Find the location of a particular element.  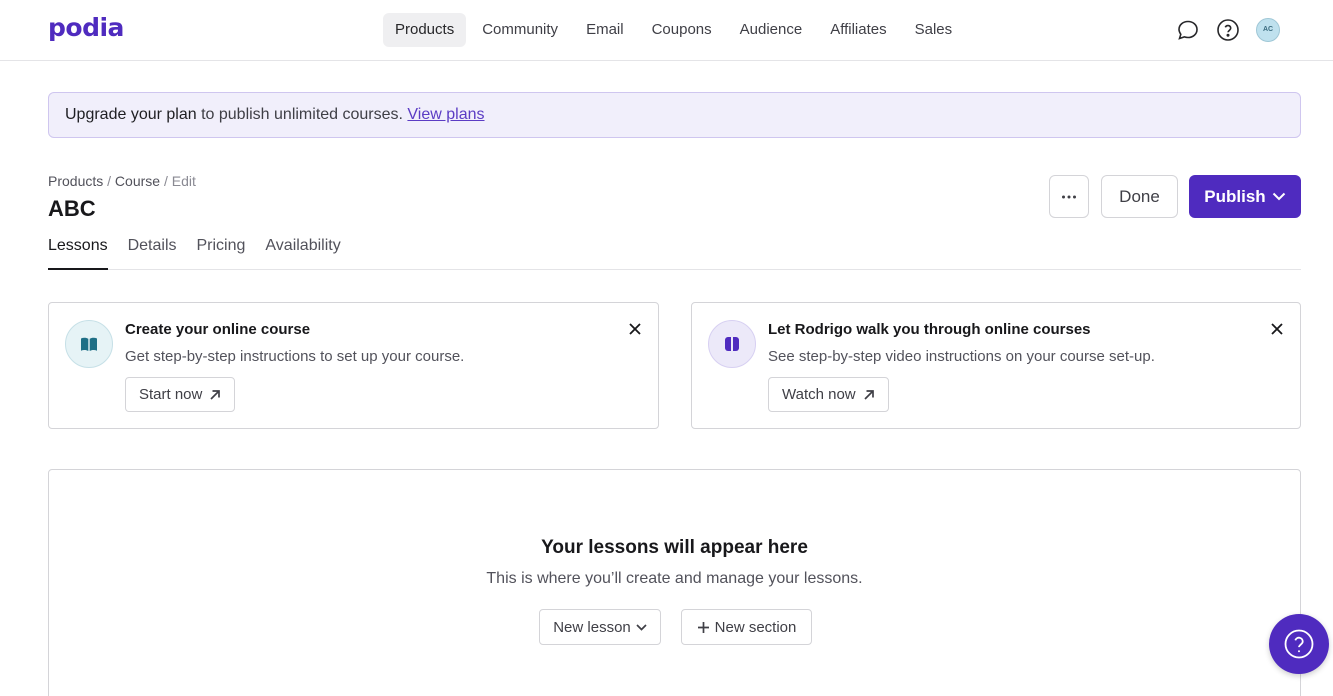

chat-icon is located at coordinates (1188, 30).